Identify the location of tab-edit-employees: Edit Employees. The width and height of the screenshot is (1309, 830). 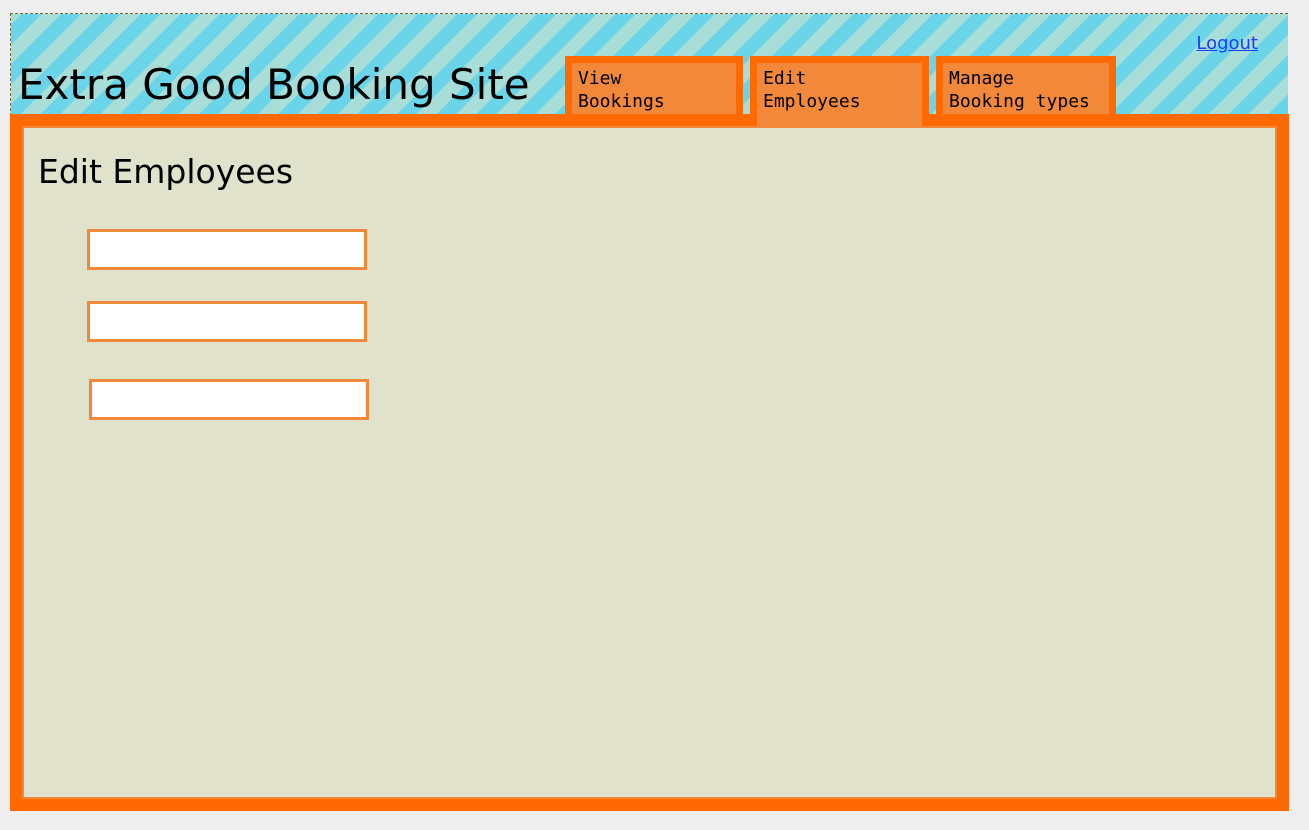
(839, 91).